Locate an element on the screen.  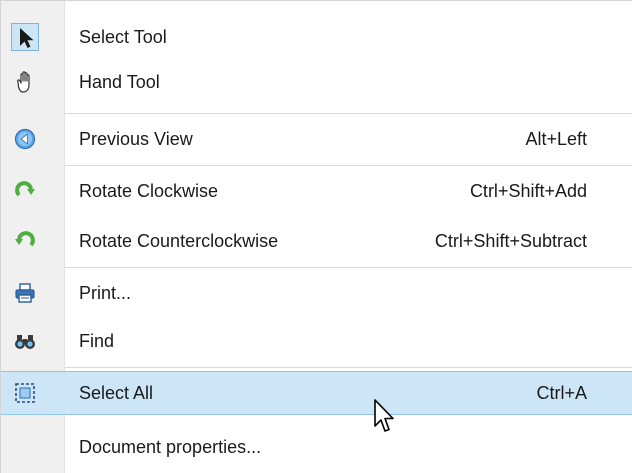
menu-item-select-tool: Select Tool is located at coordinates (316, 37).